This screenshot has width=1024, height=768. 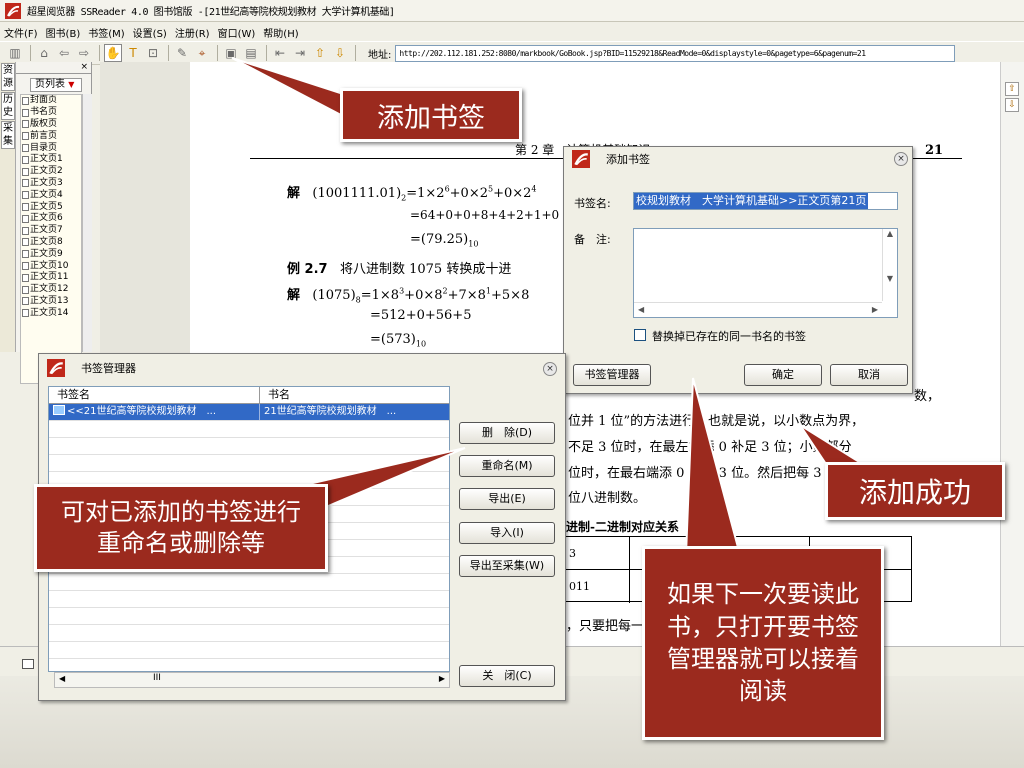 I want to click on column-header-book-name: 书名, so click(x=354, y=395).